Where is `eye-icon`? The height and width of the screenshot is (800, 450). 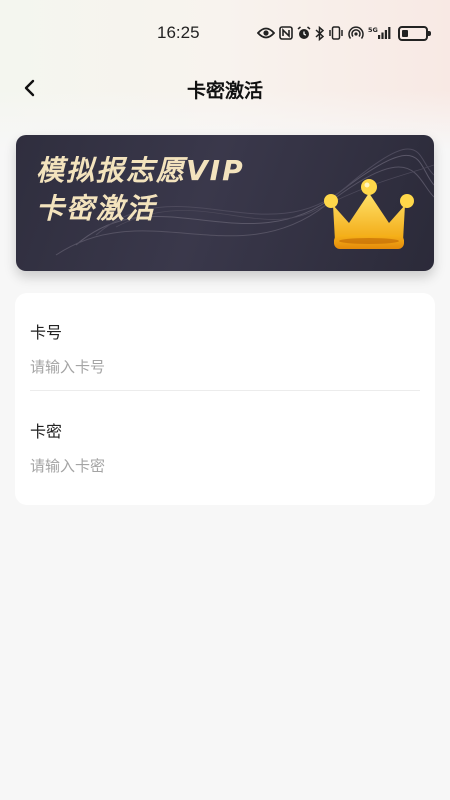 eye-icon is located at coordinates (266, 33).